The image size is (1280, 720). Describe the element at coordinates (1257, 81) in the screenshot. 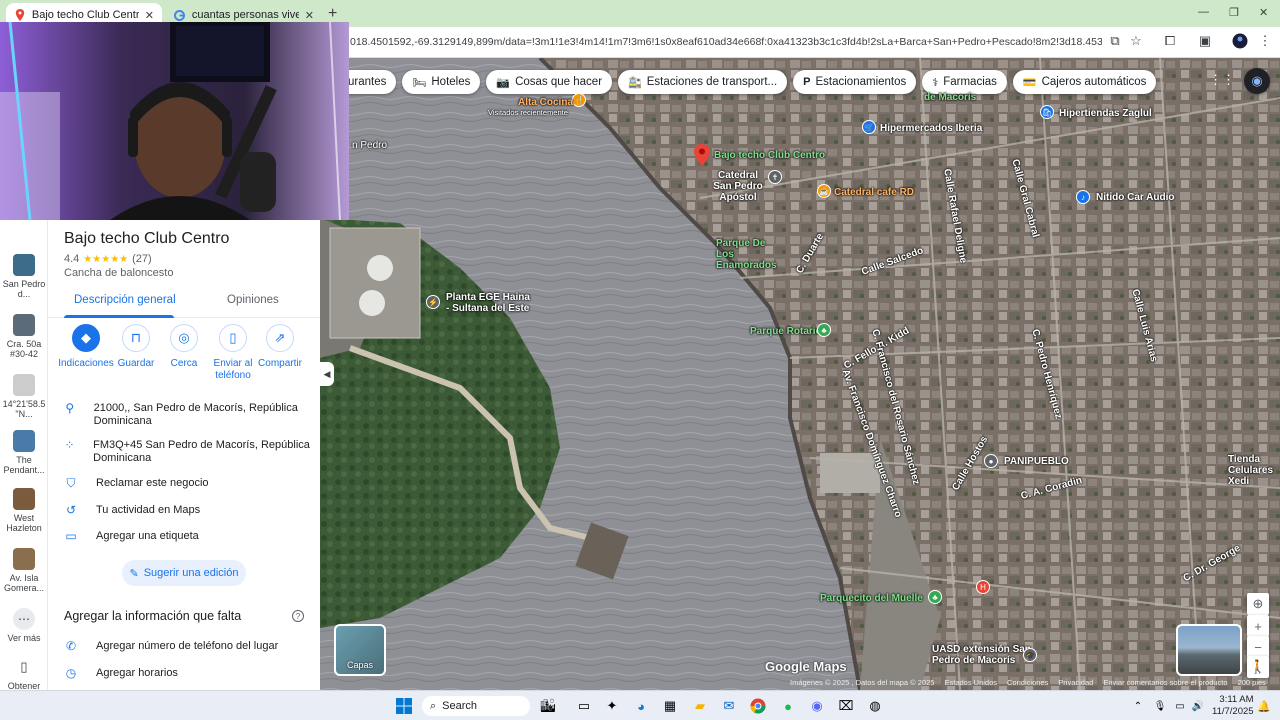

I see `account-avatar-icon: ◉` at that location.